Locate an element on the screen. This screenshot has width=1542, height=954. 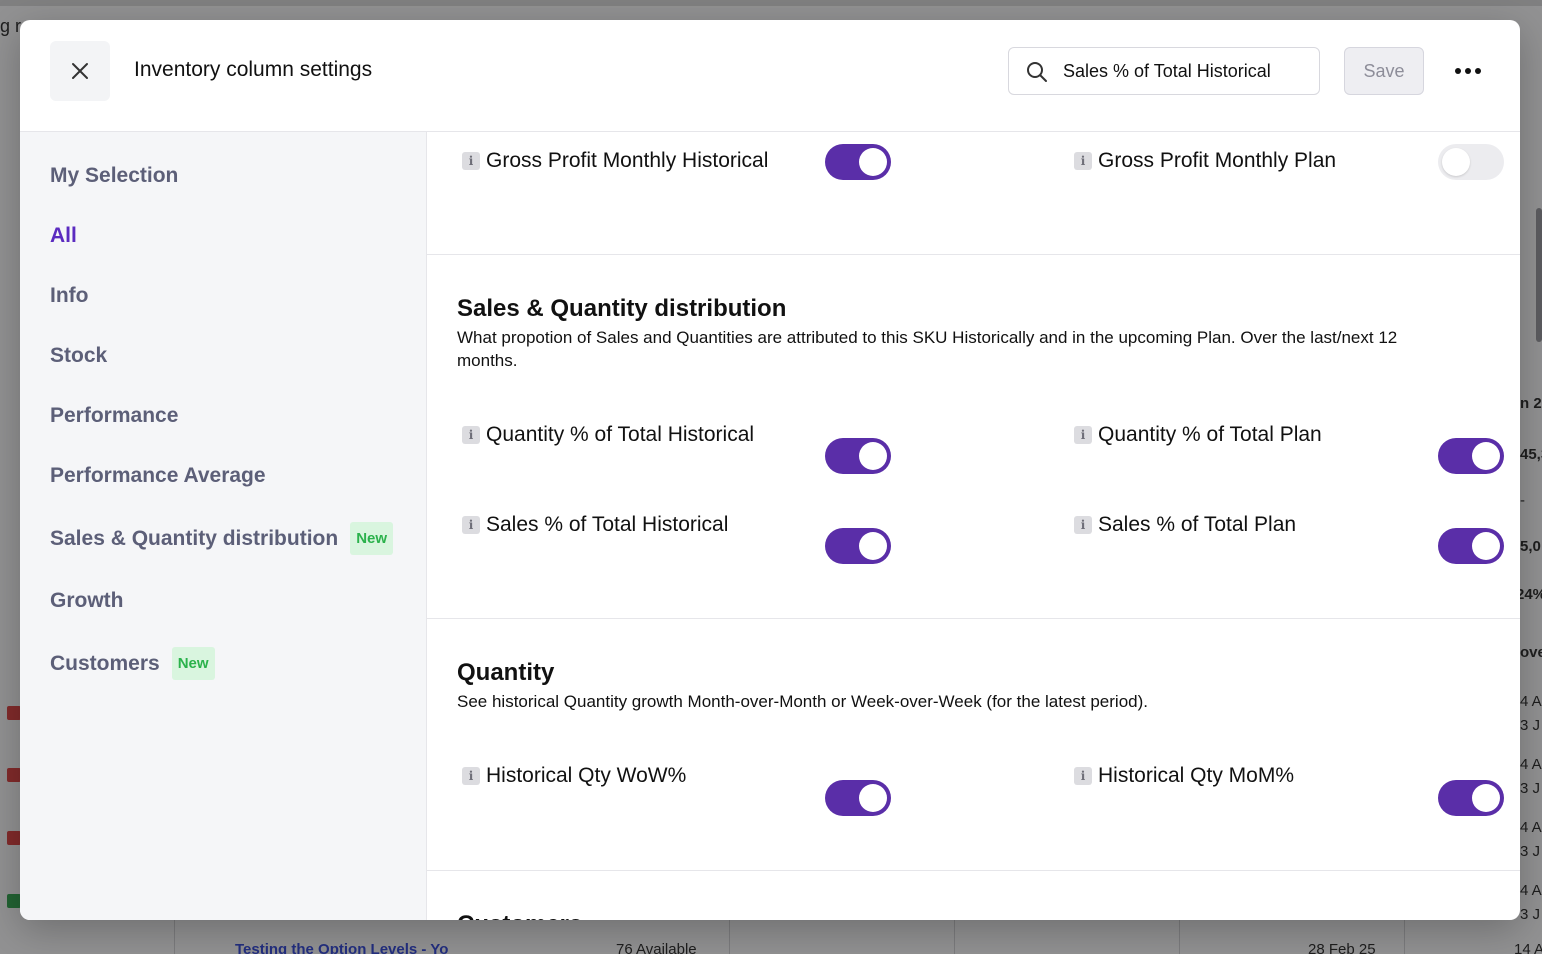
sidebar-item-label: My Selection is located at coordinates (114, 175).